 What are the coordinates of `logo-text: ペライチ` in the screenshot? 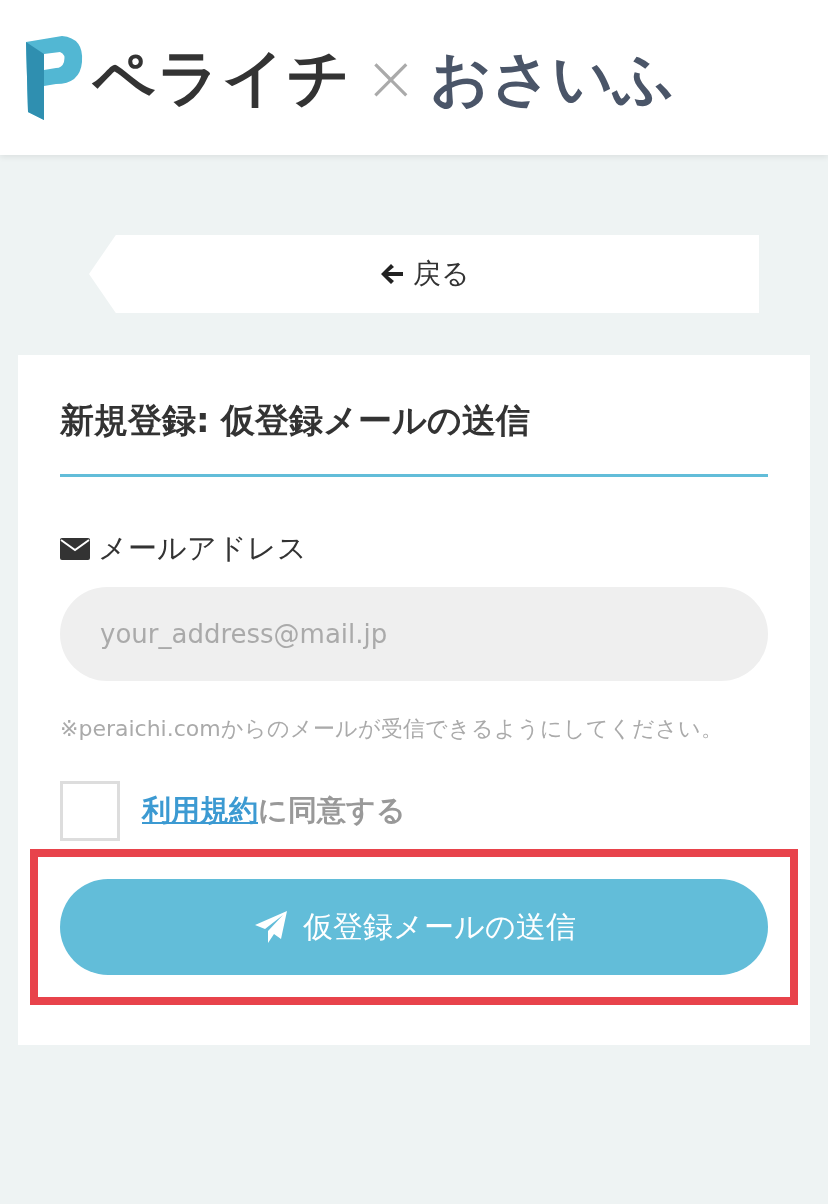 It's located at (222, 77).